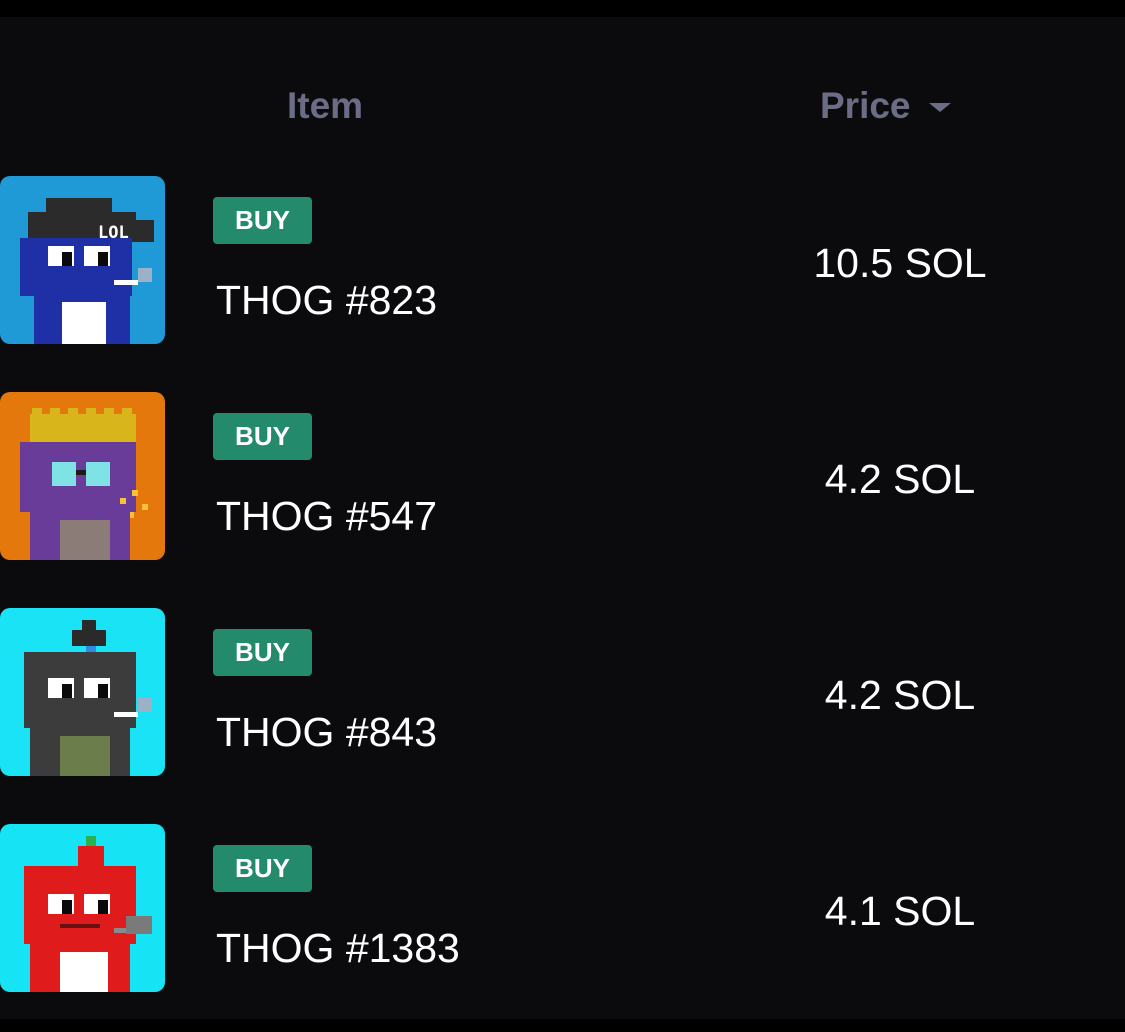 The width and height of the screenshot is (1125, 1032). What do you see at coordinates (326, 516) in the screenshot?
I see `item-name: THOG #547` at bounding box center [326, 516].